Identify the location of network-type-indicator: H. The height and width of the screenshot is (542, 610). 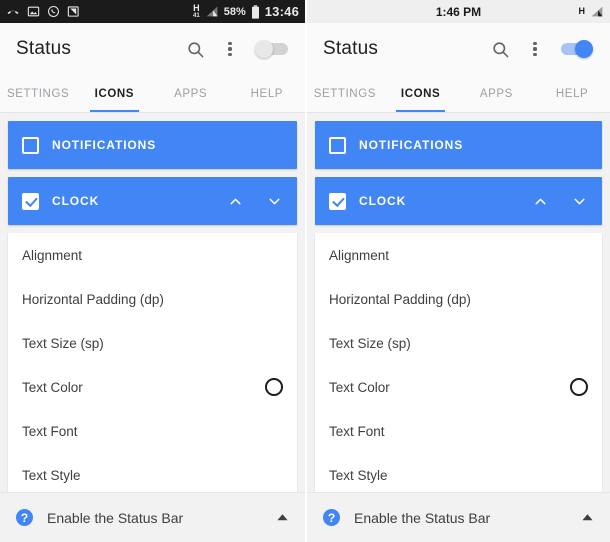
(582, 11).